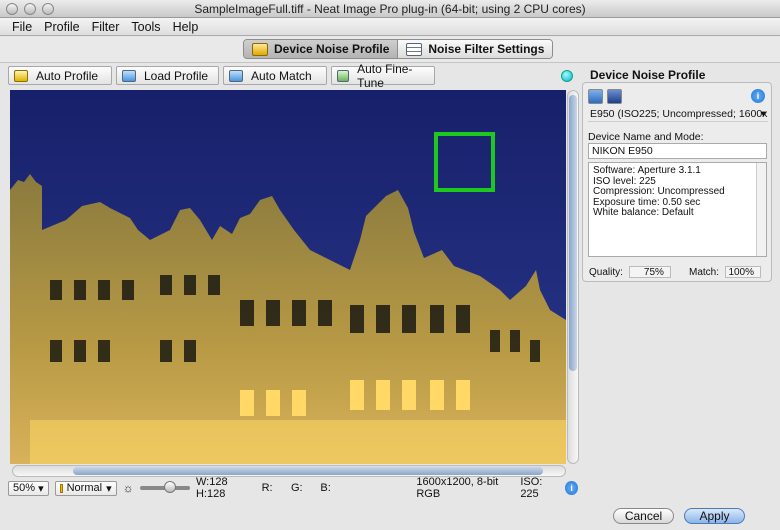  I want to click on vertical-scroll-thumb, so click(573, 233).